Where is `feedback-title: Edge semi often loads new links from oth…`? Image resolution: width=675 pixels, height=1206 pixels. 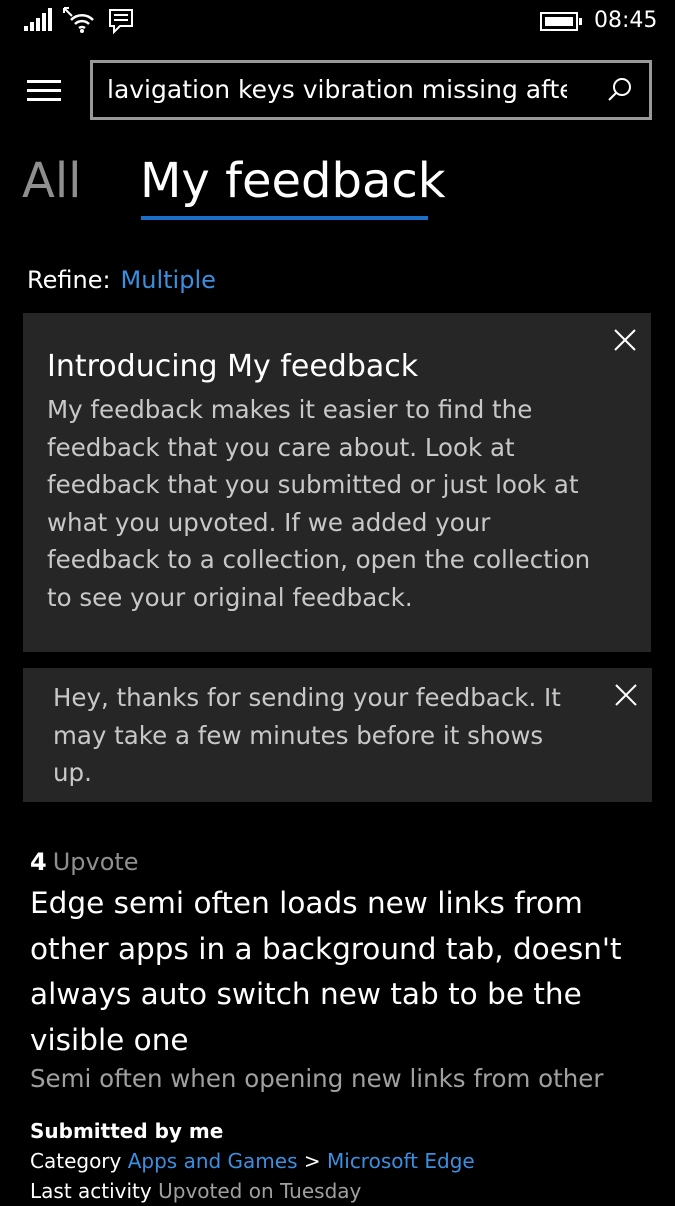
feedback-title: Edge semi often loads new links from oth… is located at coordinates (337, 972).